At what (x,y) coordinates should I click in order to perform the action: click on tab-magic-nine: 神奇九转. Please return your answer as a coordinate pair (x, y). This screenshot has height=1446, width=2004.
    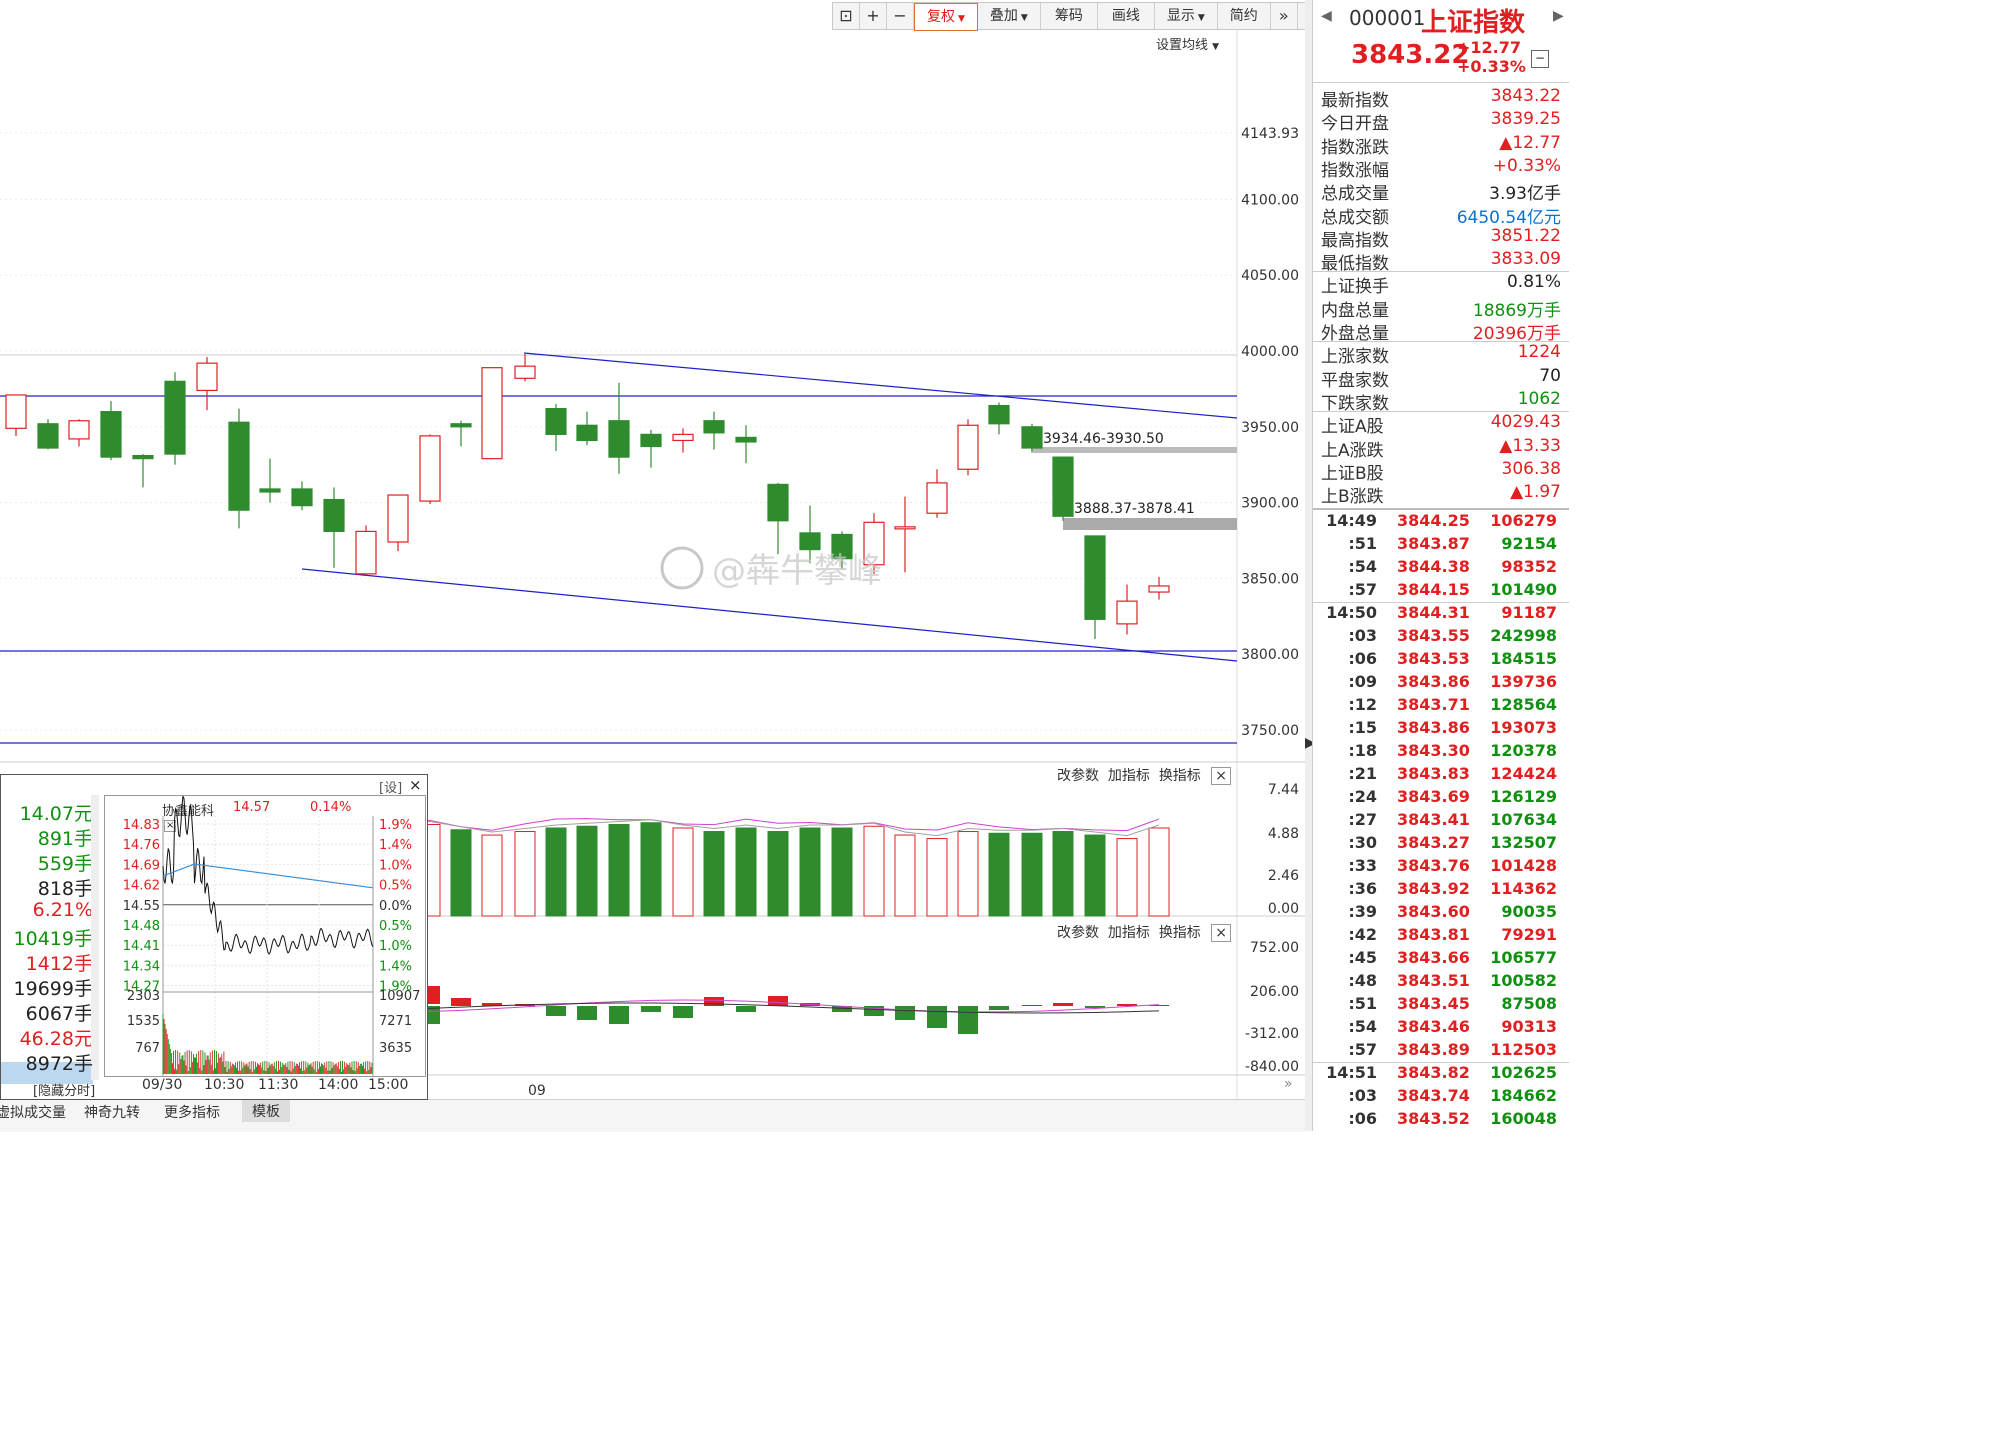
    Looking at the image, I should click on (112, 1112).